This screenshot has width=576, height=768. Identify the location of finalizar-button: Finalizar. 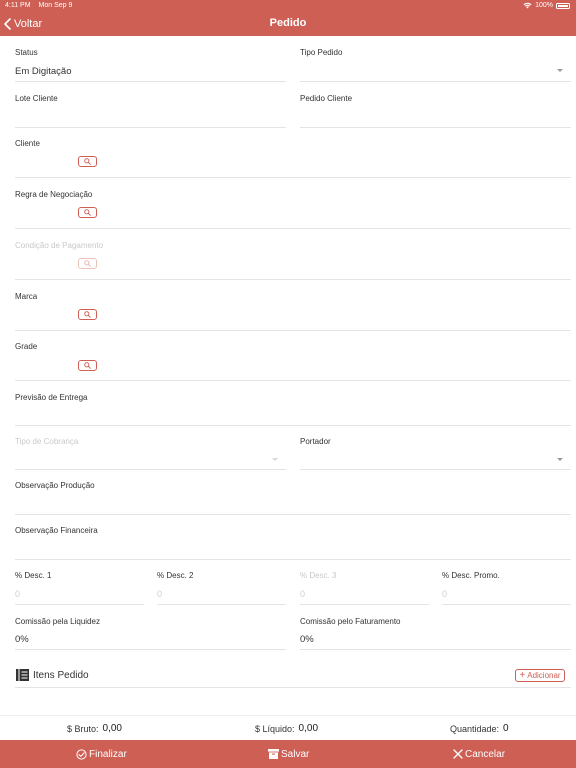
(101, 754).